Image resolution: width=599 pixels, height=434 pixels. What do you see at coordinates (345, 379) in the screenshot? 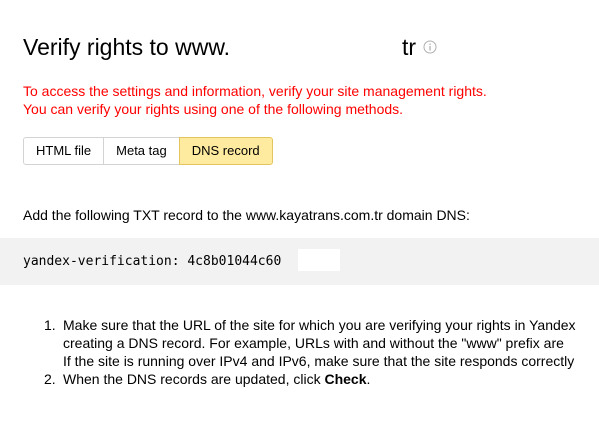
I see `check-keyword: Check` at bounding box center [345, 379].